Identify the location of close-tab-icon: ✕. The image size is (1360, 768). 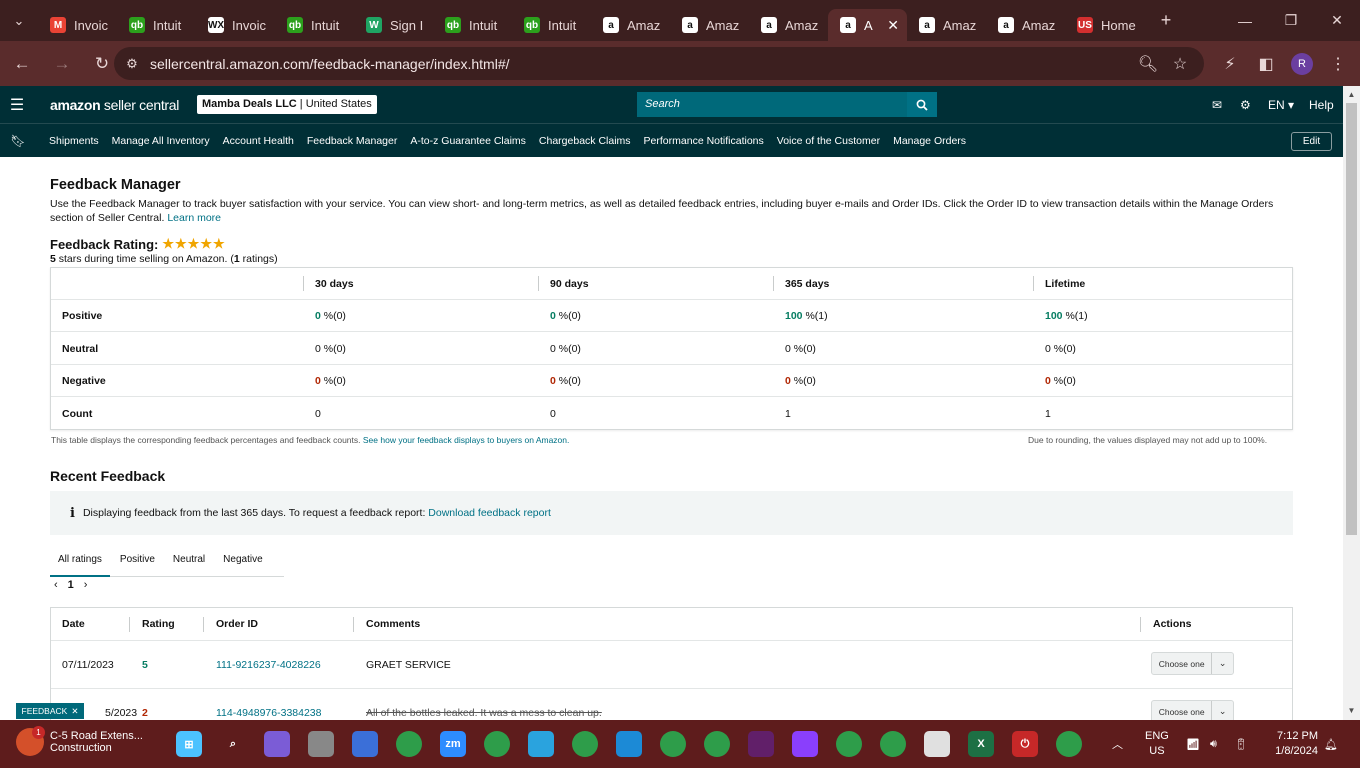
(893, 25).